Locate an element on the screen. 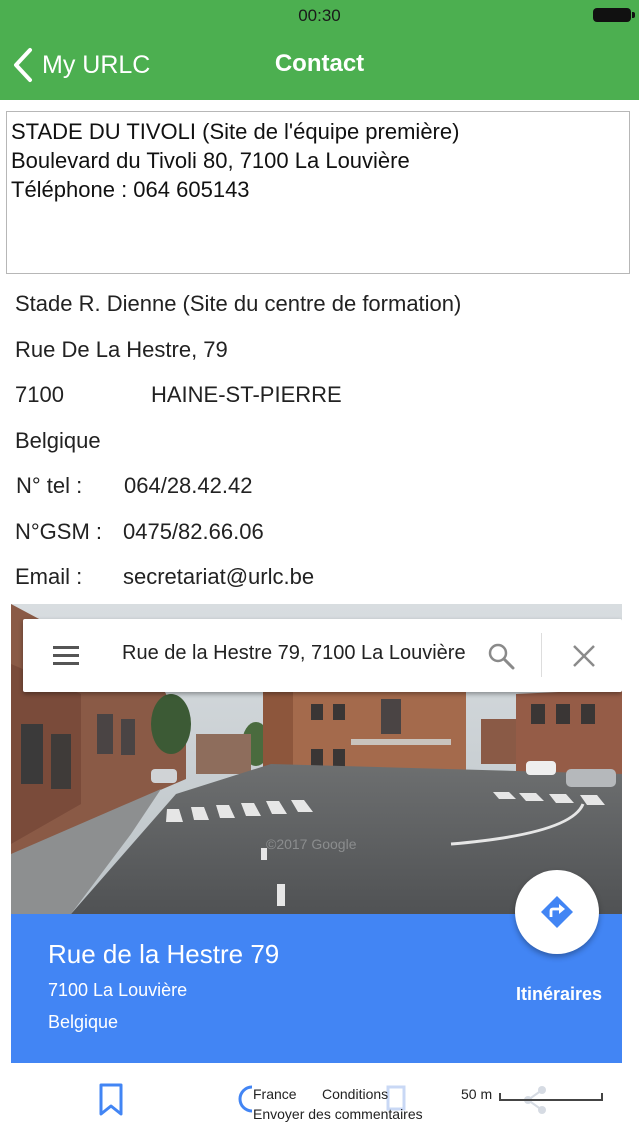 This screenshot has width=639, height=1136. city-name: HAINE-ST-PIERRE is located at coordinates (246, 394).